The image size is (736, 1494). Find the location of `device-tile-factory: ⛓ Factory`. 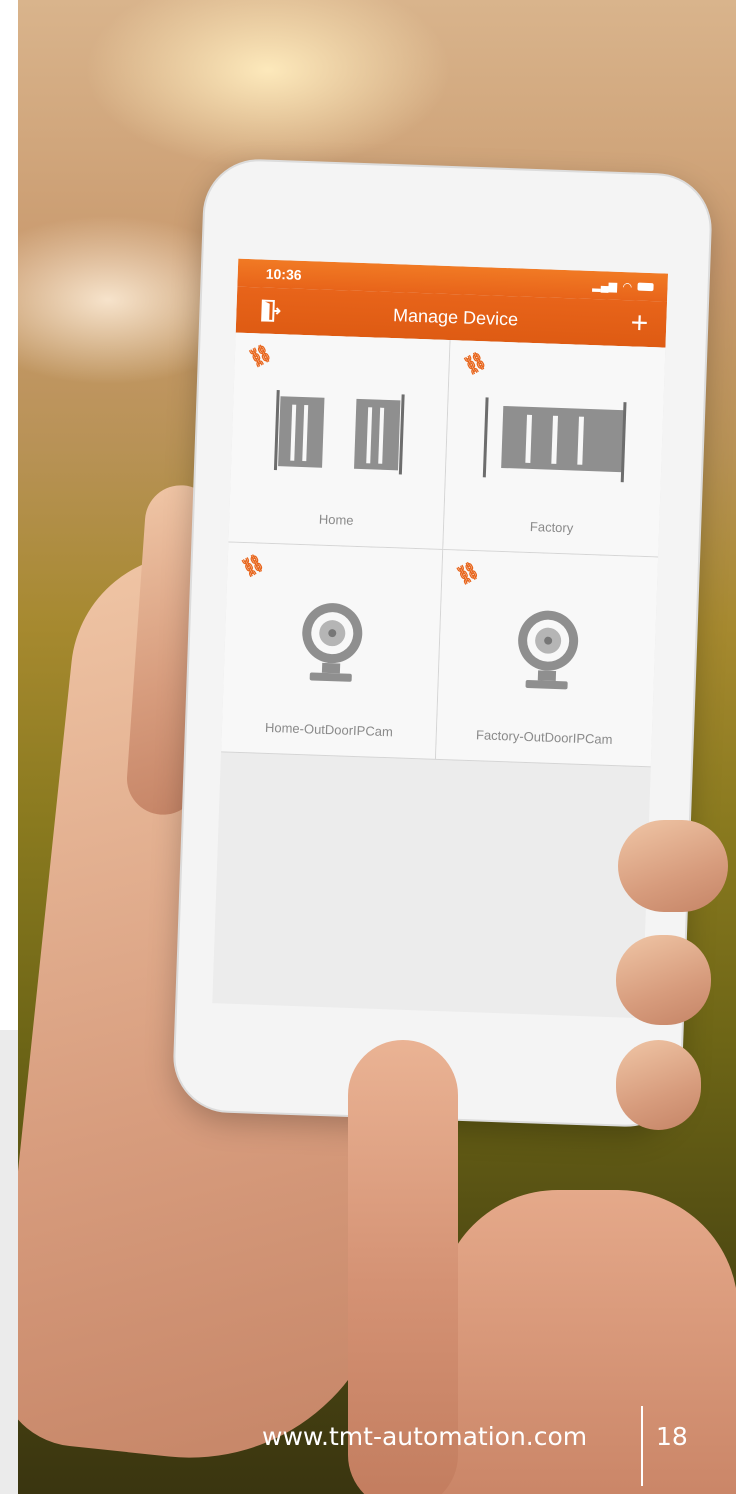

device-tile-factory: ⛓ Factory is located at coordinates (554, 449).